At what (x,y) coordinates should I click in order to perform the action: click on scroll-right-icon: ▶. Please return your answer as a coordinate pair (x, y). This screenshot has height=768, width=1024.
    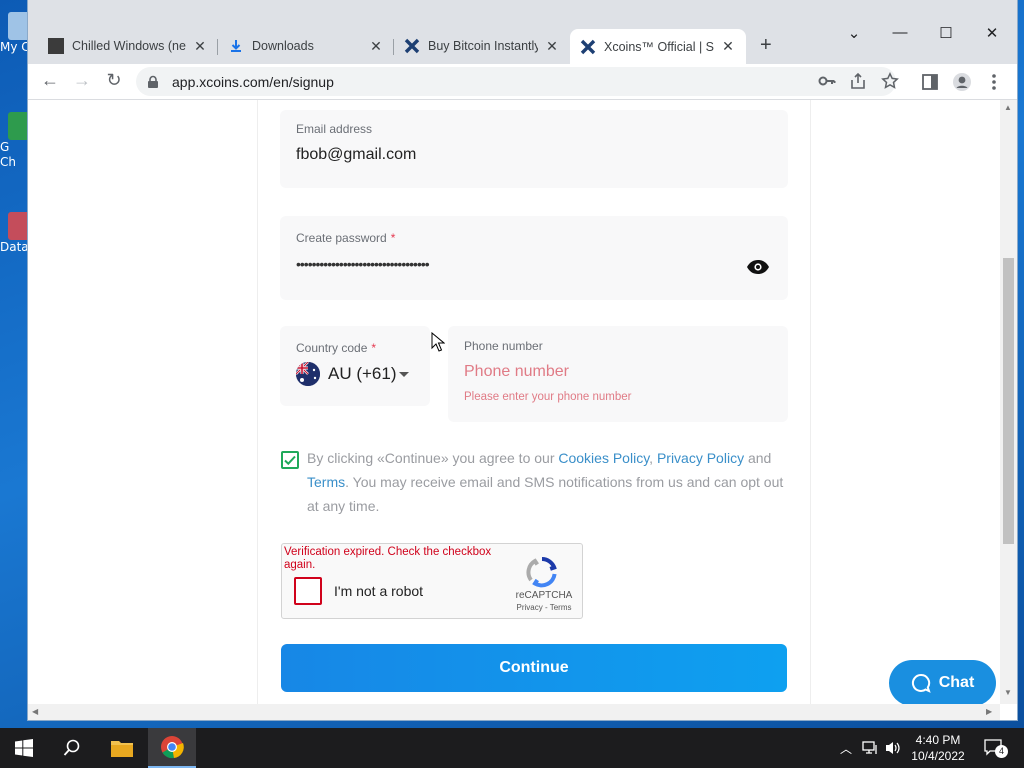
    Looking at the image, I should click on (989, 711).